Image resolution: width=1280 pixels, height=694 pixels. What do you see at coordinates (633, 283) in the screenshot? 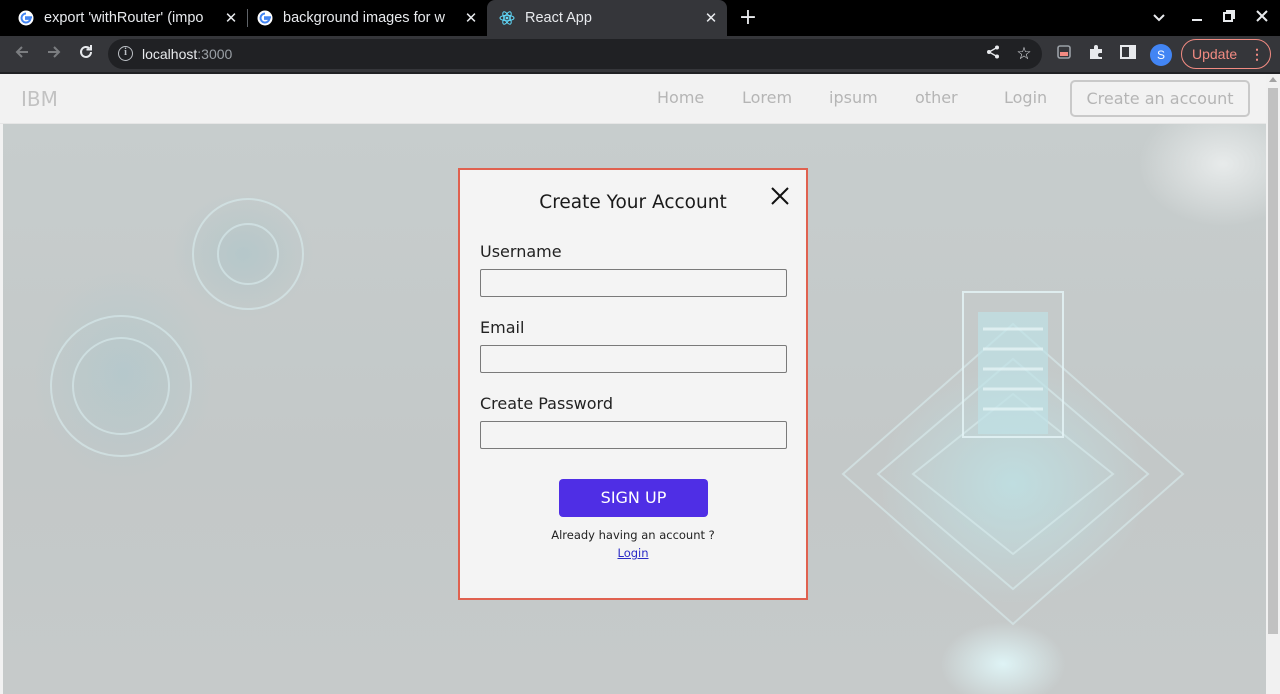
I see `username-input` at bounding box center [633, 283].